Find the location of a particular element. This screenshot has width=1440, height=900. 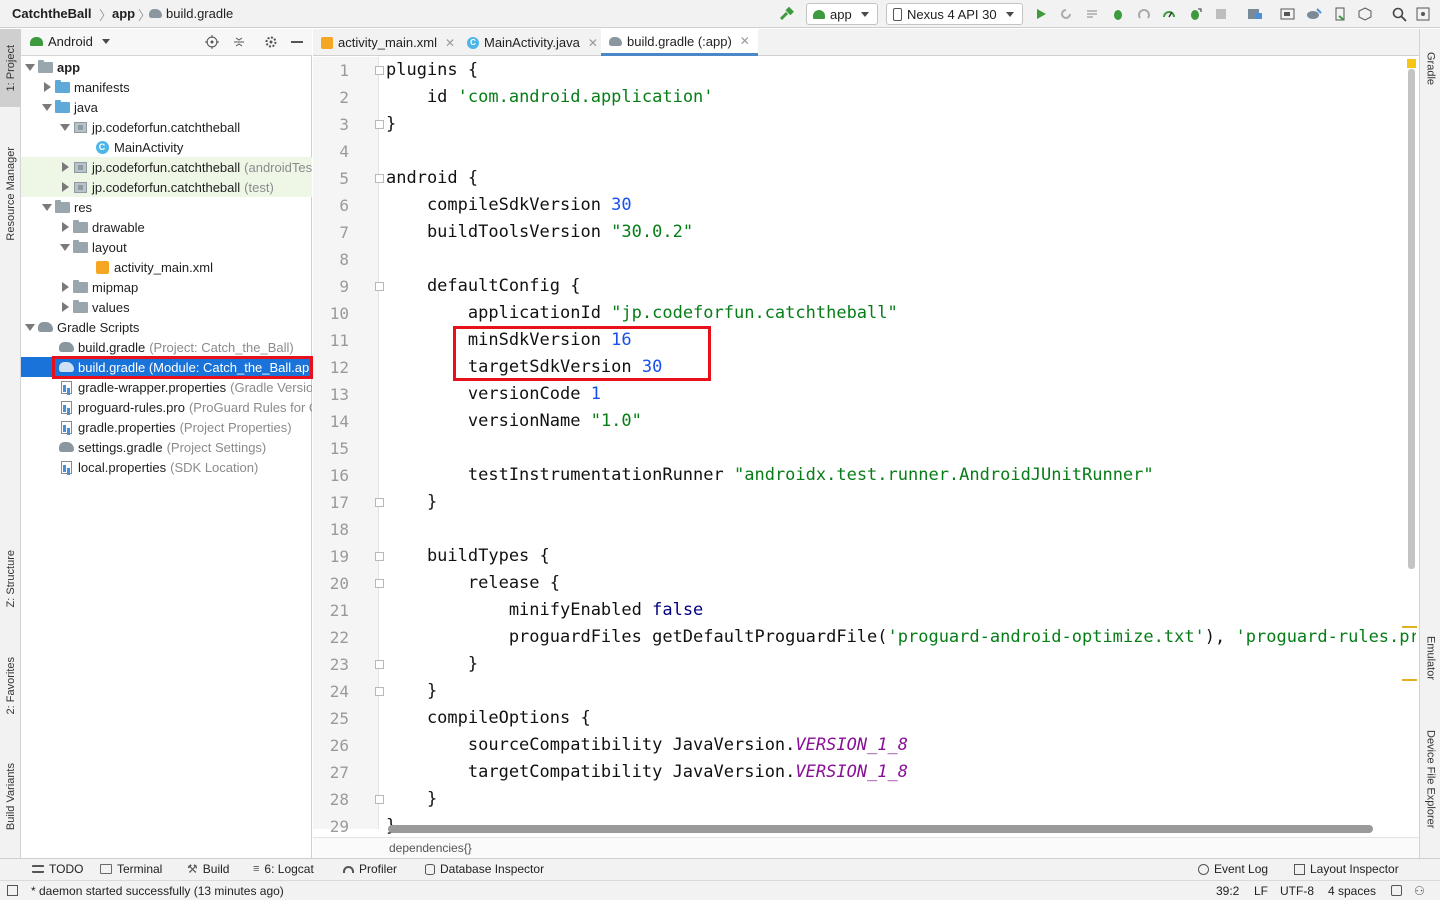

avd-manager-icon is located at coordinates (1288, 14).